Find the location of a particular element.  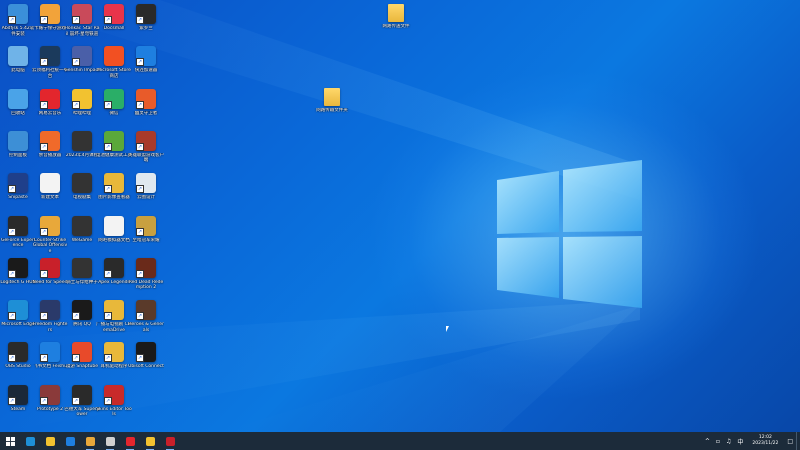

taskbar-app-bilibili is located at coordinates (150, 441).